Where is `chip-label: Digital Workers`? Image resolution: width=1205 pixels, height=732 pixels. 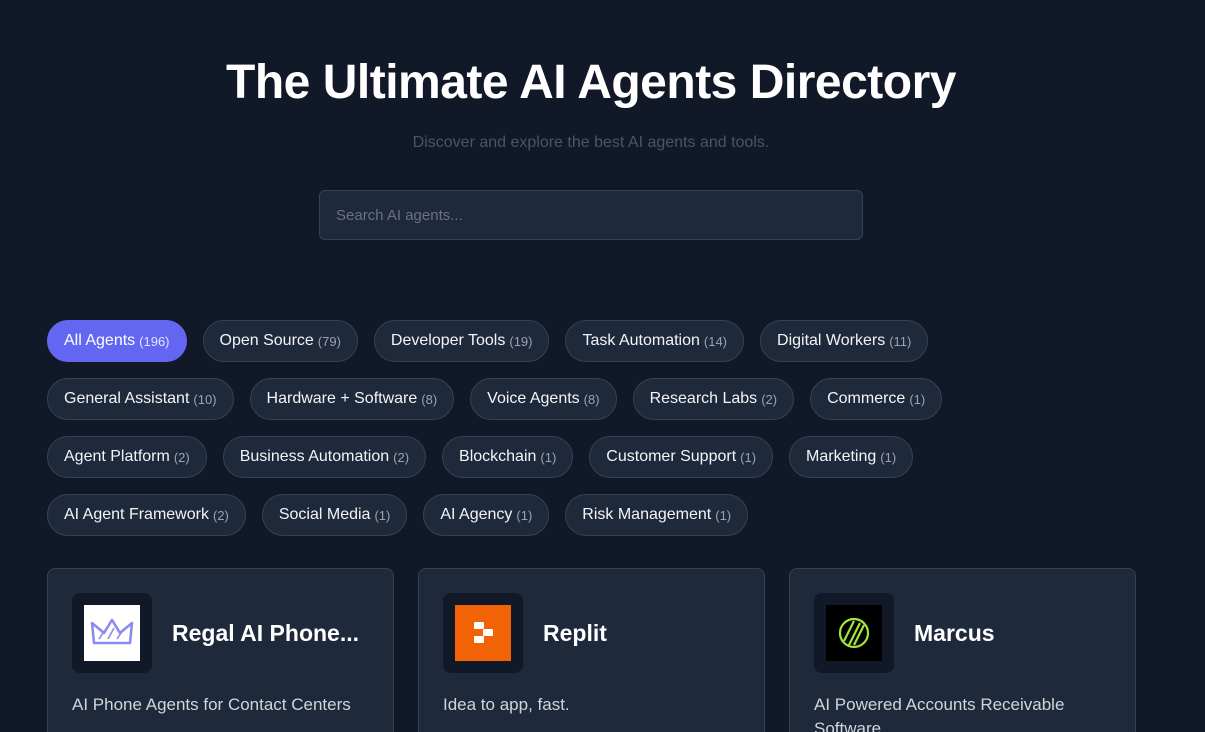 chip-label: Digital Workers is located at coordinates (831, 340).